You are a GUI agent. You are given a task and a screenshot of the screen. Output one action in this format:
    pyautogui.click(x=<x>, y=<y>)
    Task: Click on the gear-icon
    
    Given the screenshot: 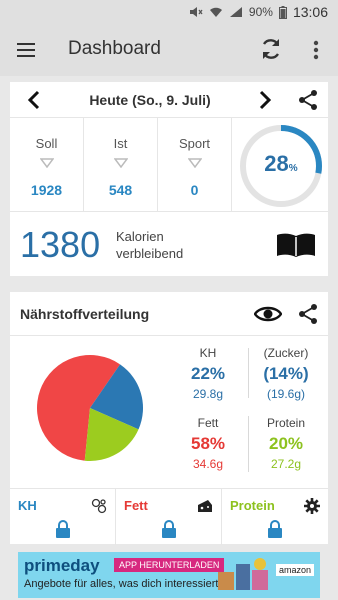 What is the action you would take?
    pyautogui.click(x=312, y=506)
    